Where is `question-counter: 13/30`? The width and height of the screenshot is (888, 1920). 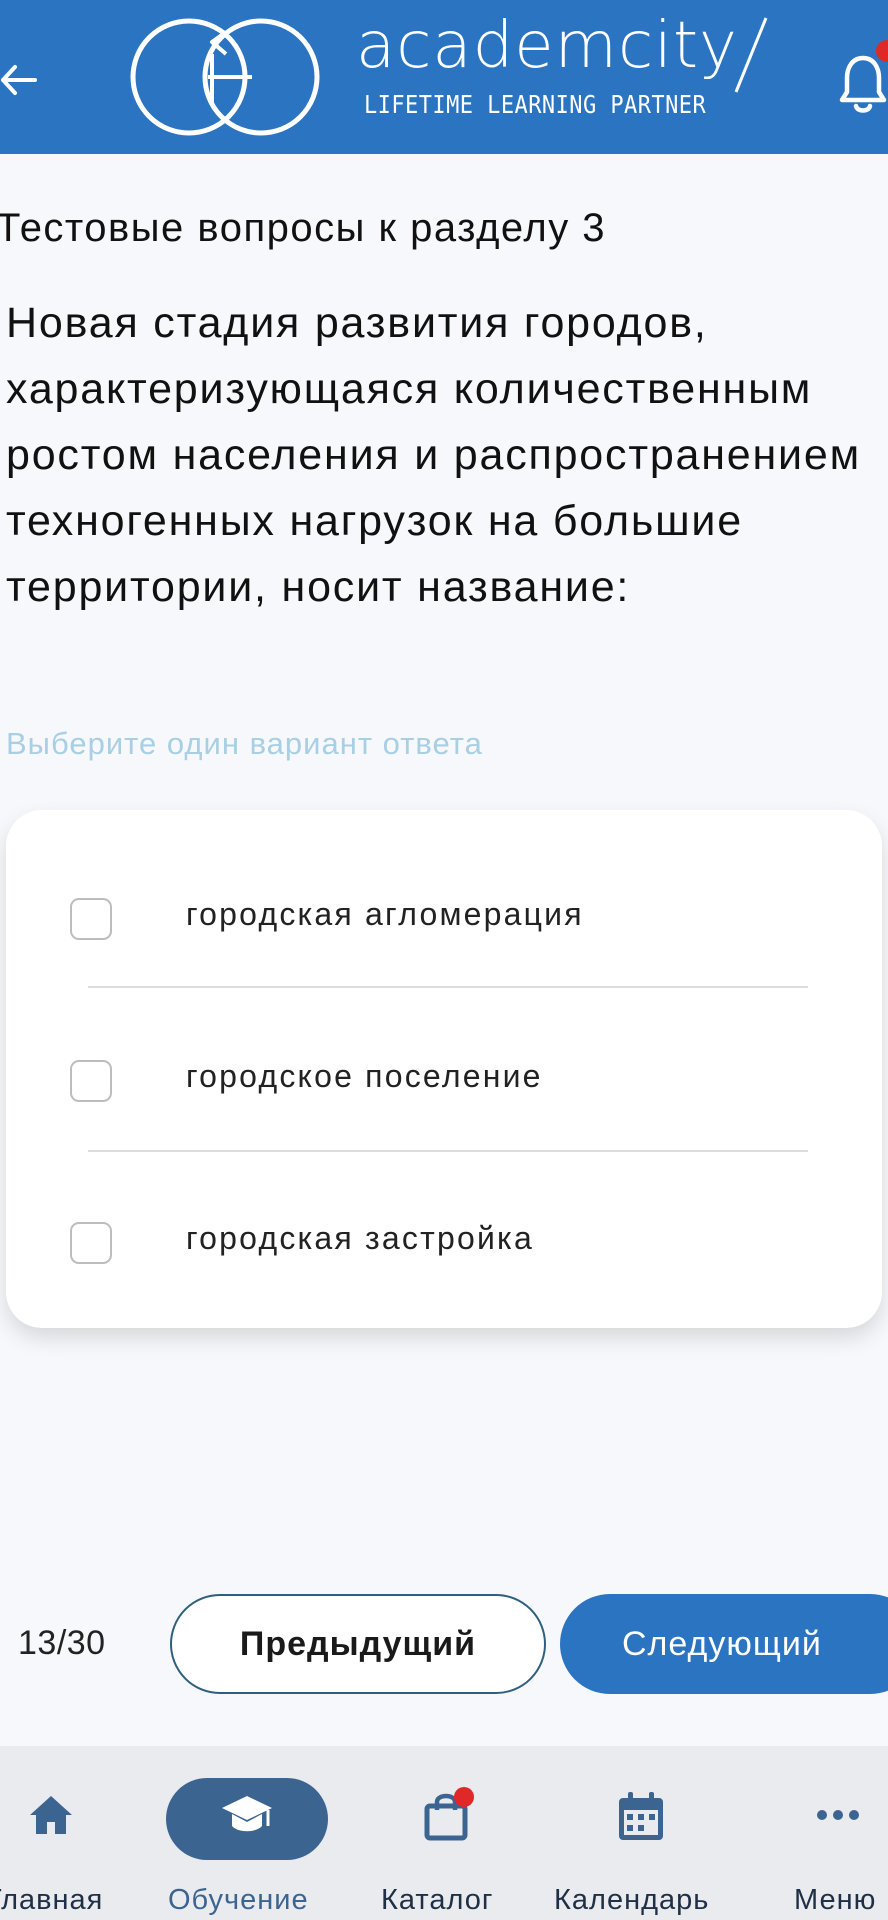 question-counter: 13/30 is located at coordinates (62, 1643).